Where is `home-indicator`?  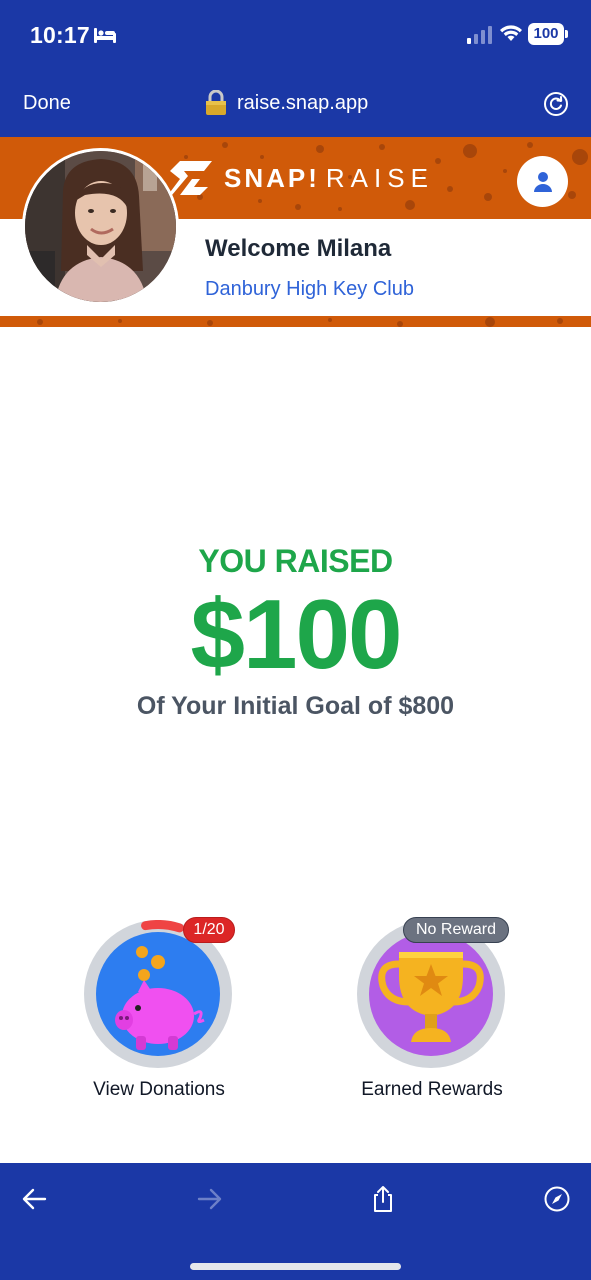 home-indicator is located at coordinates (295, 1266).